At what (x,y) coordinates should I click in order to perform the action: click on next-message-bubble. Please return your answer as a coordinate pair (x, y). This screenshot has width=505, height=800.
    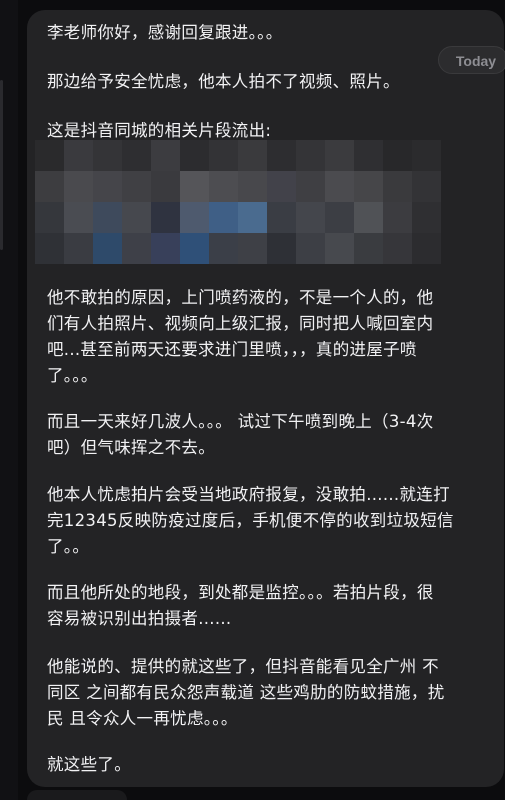
    Looking at the image, I should click on (77, 795).